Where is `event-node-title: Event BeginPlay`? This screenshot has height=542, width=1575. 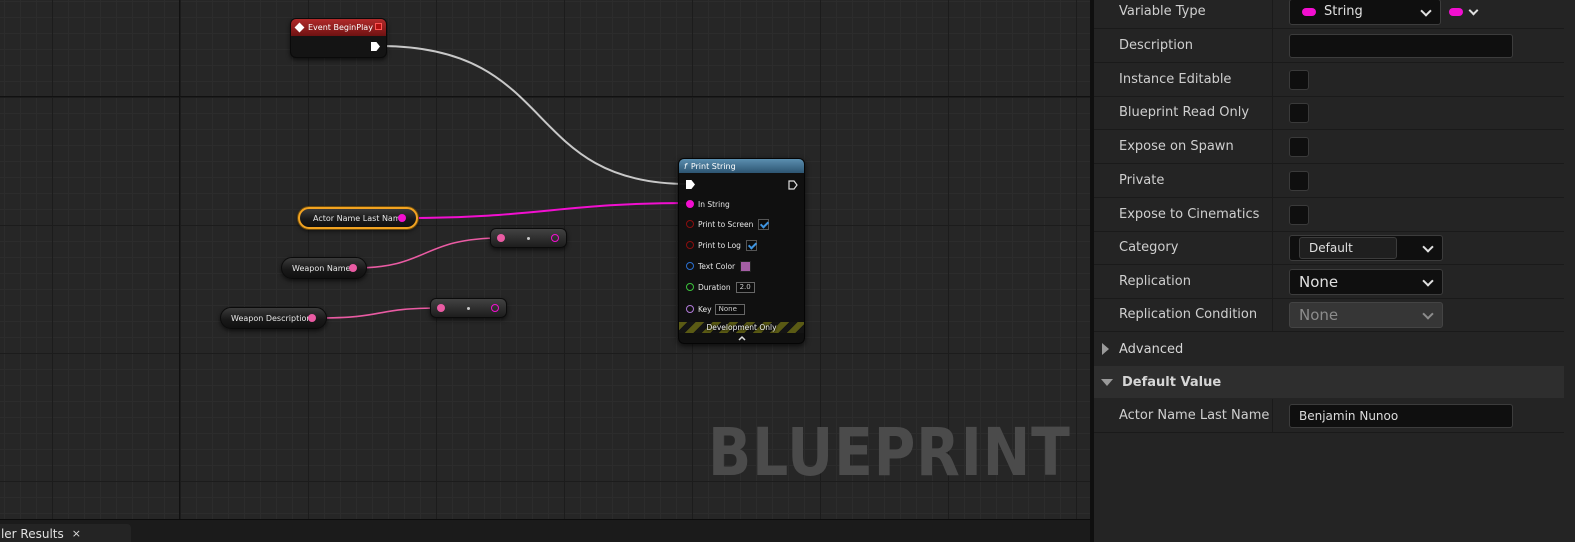 event-node-title: Event BeginPlay is located at coordinates (340, 27).